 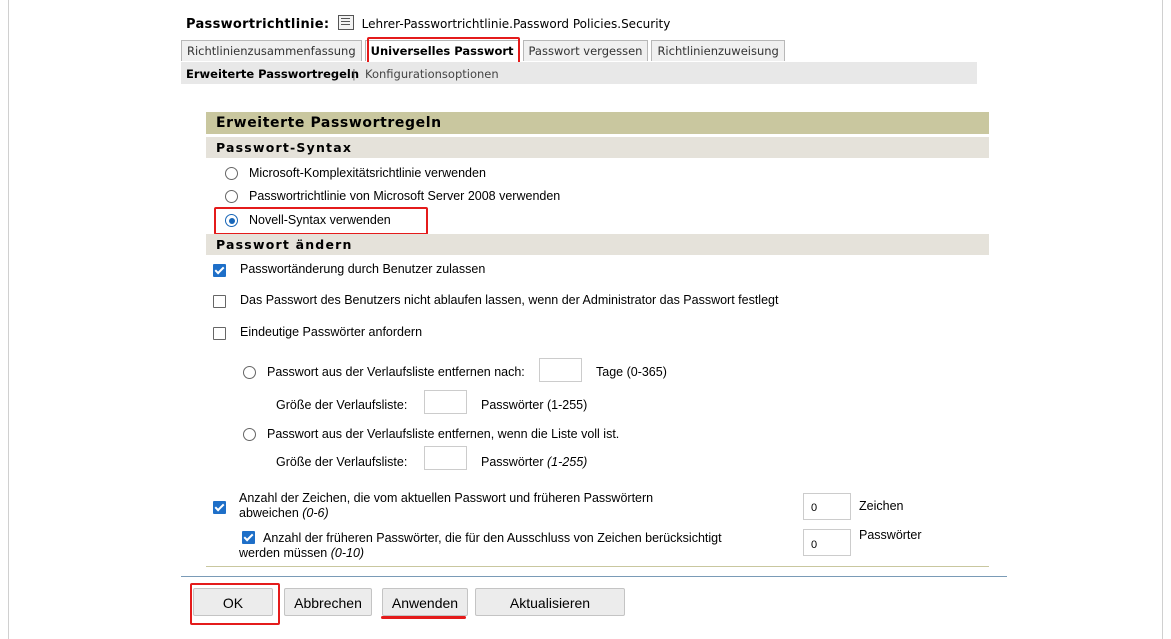 What do you see at coordinates (347, 553) in the screenshot?
I see `prev-passwords-range: (0-10)` at bounding box center [347, 553].